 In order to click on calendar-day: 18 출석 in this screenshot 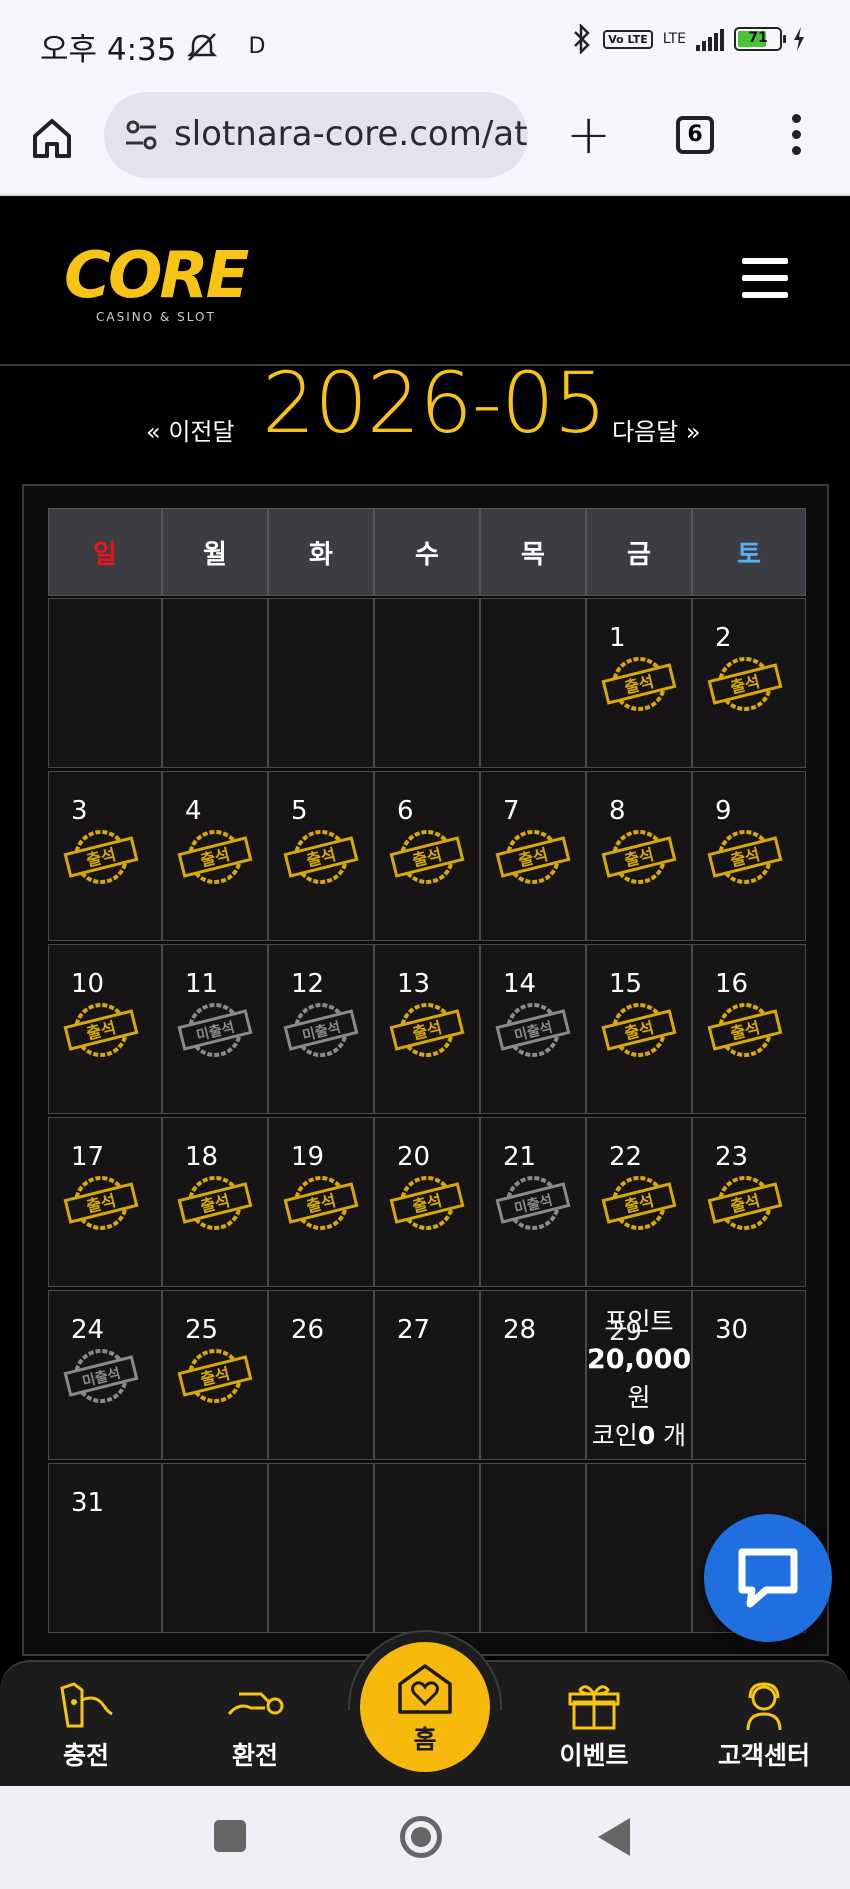, I will do `click(215, 1202)`.